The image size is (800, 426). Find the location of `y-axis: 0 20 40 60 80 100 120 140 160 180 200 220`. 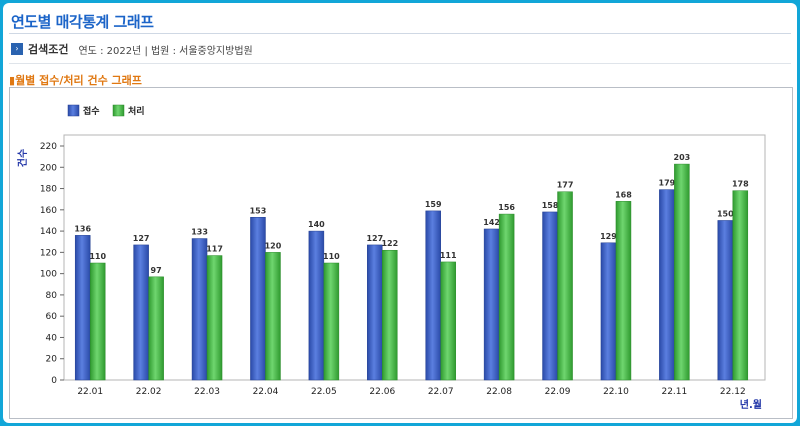

y-axis: 0 20 40 60 80 100 120 140 160 180 200 220 is located at coordinates (52, 264).